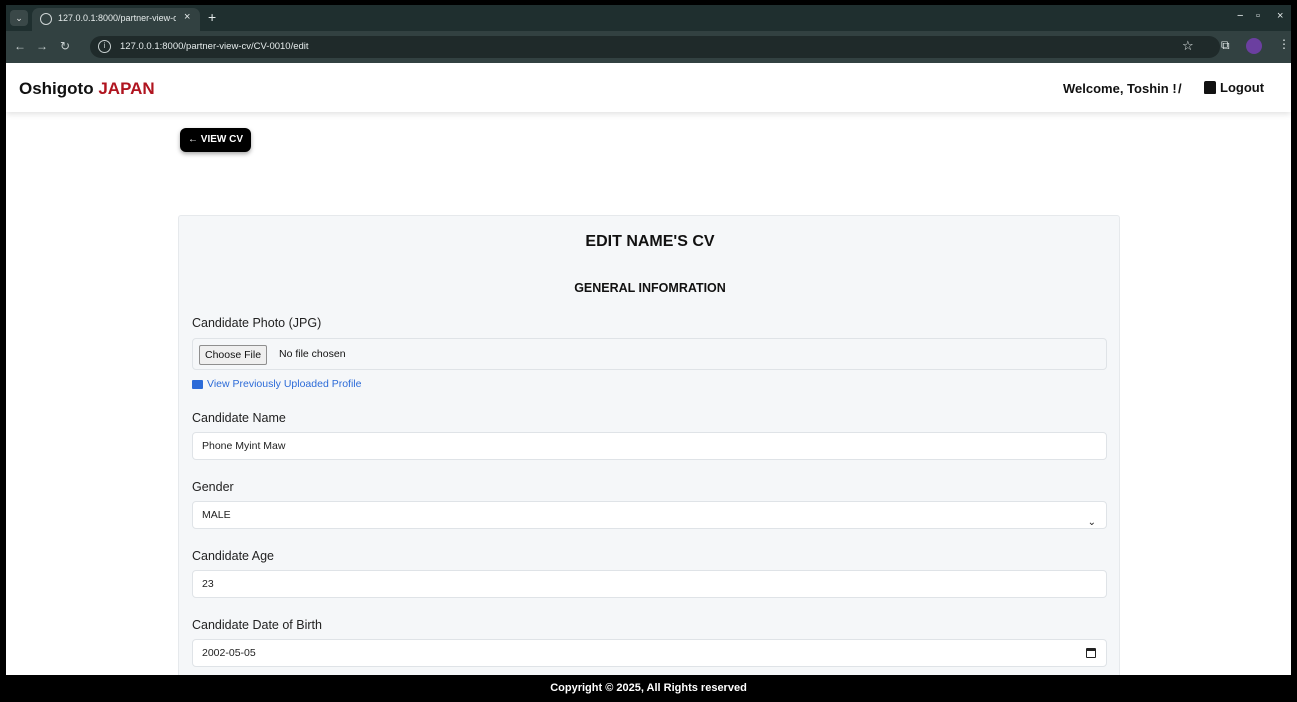 The image size is (1297, 702). Describe the element at coordinates (1225, 45) in the screenshot. I see `extensions-icon: ⧉` at that location.